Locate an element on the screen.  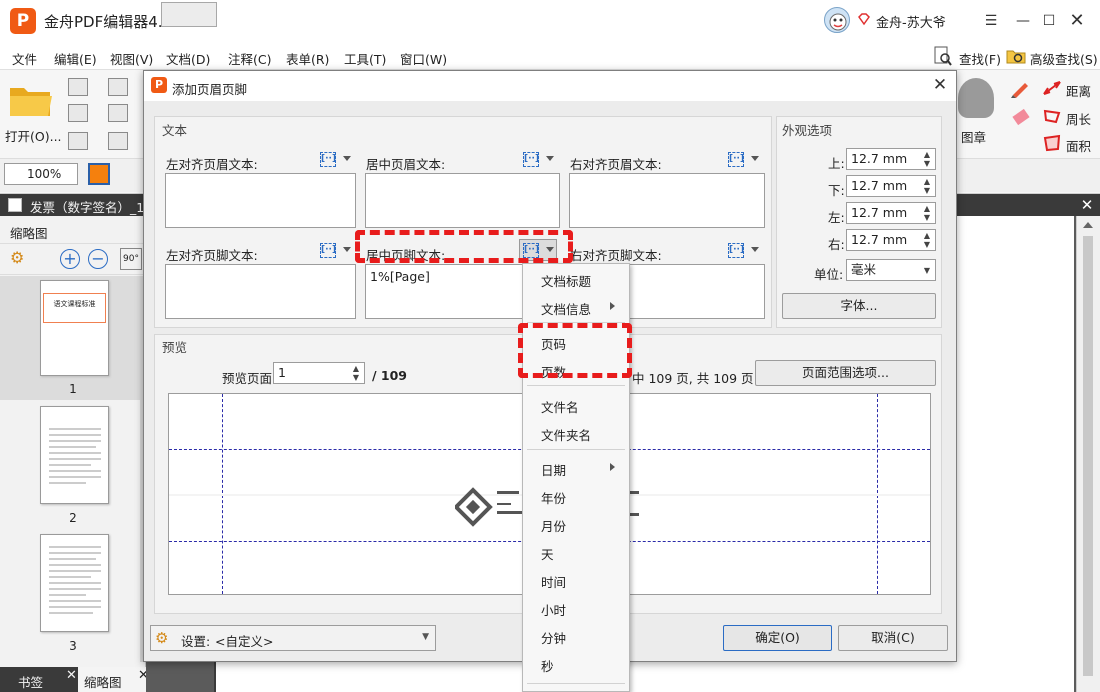
margin-right-label: 右: is located at coordinates (836, 244).